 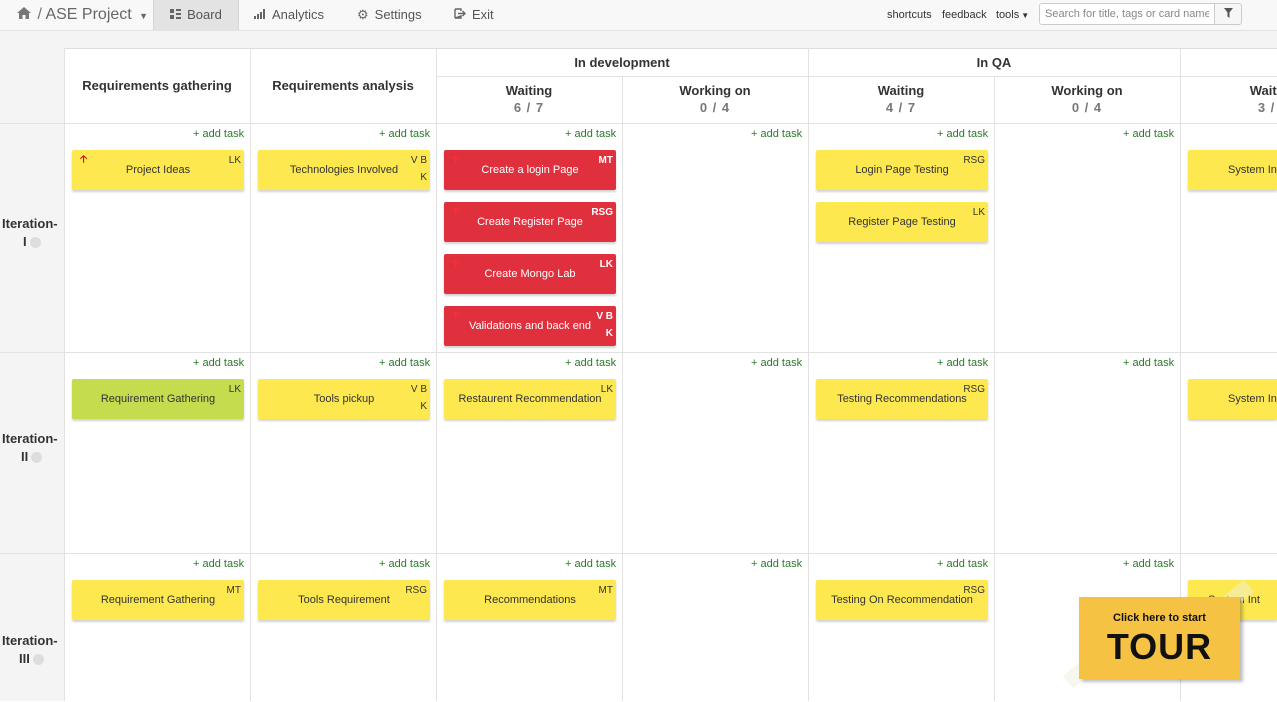 I want to click on group-in-development: In development, so click(x=622, y=62).